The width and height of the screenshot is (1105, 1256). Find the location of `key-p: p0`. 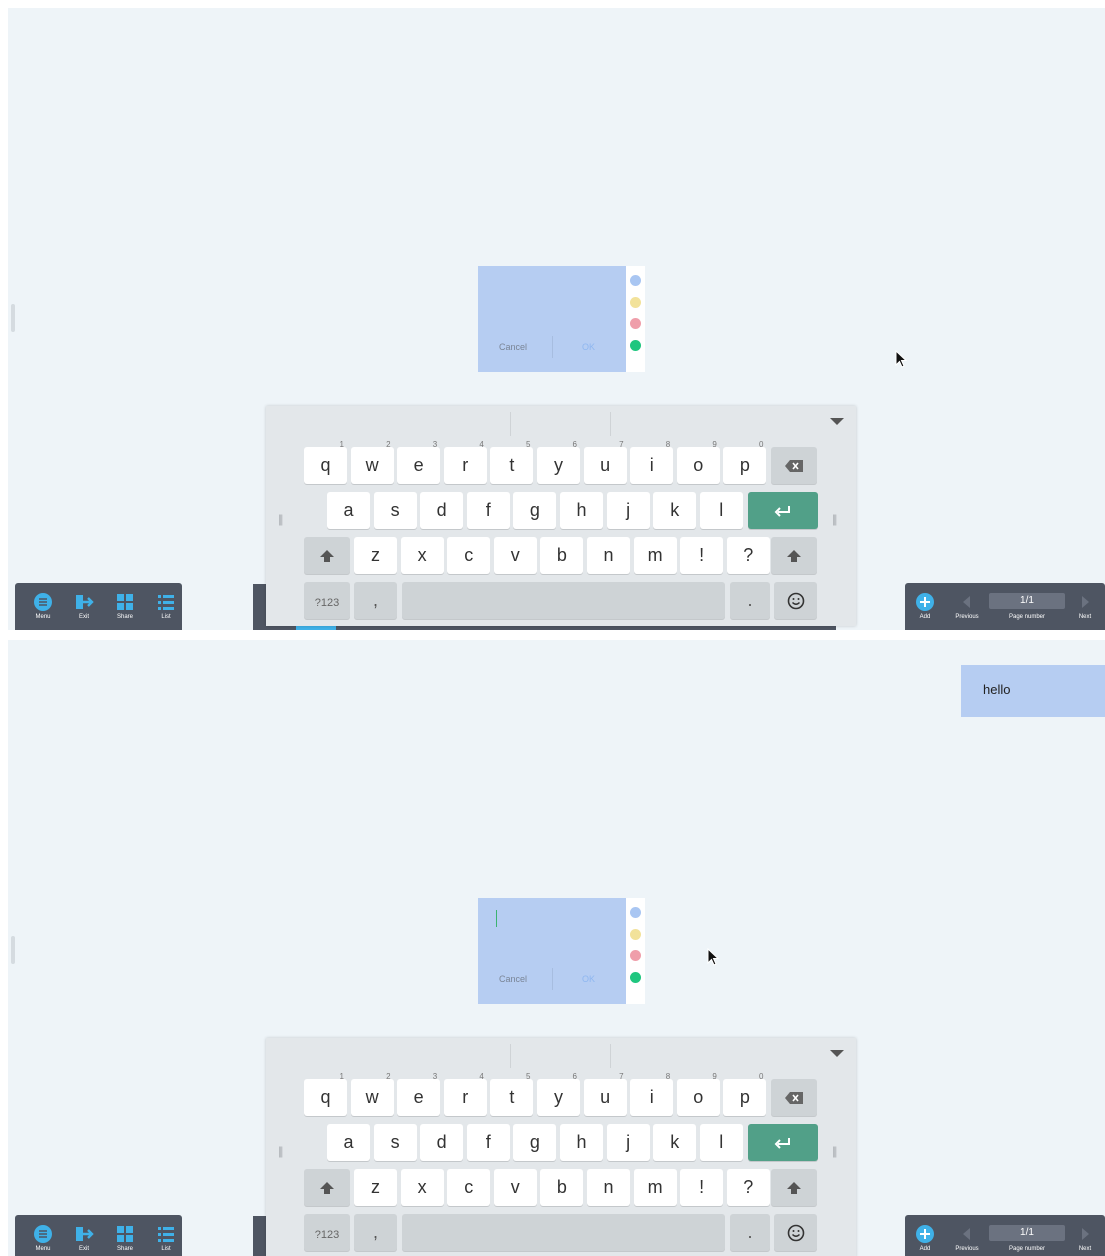

key-p: p0 is located at coordinates (745, 462).